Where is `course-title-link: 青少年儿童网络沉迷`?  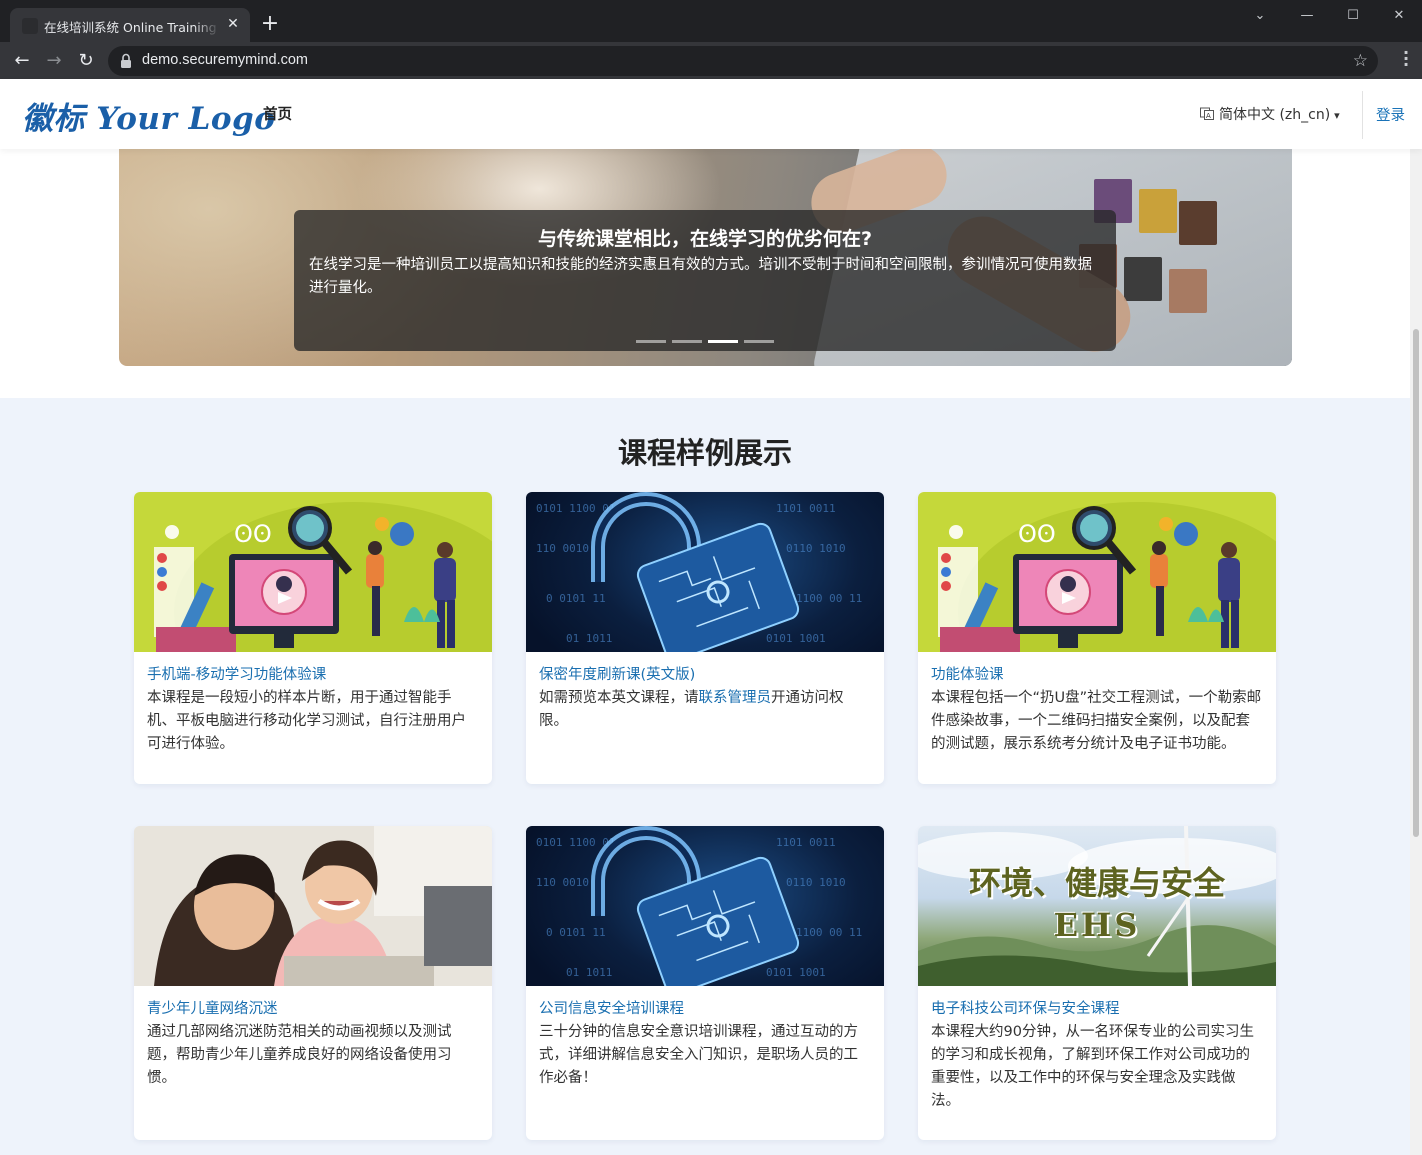
course-title-link: 青少年儿童网络沉迷 is located at coordinates (313, 1009).